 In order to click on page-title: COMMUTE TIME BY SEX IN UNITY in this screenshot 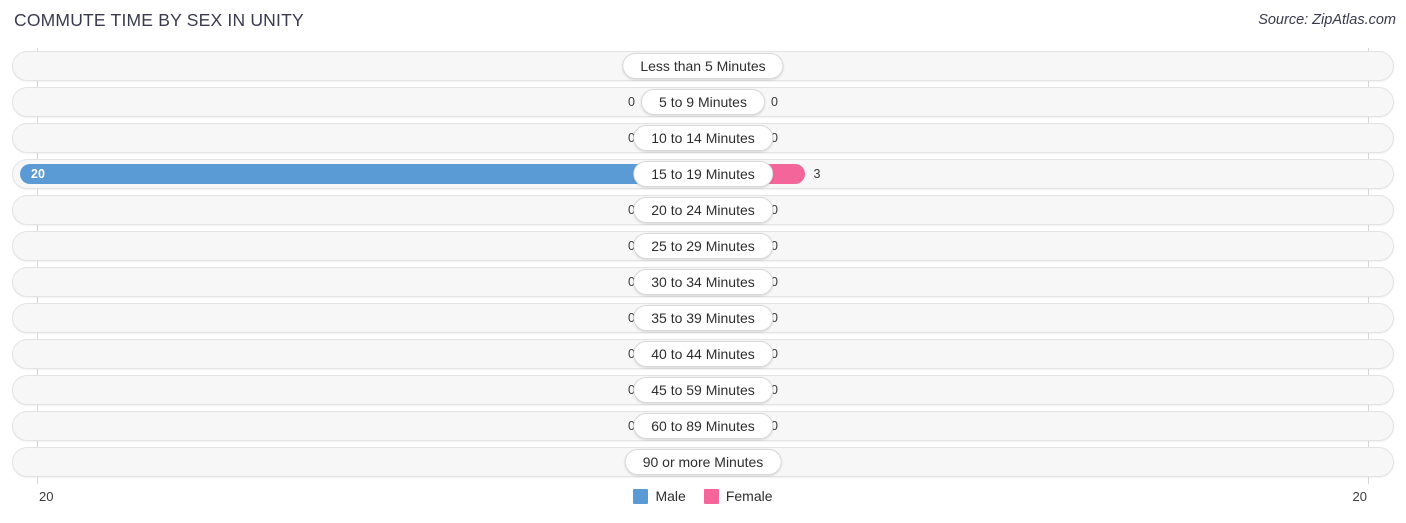, I will do `click(159, 20)`.